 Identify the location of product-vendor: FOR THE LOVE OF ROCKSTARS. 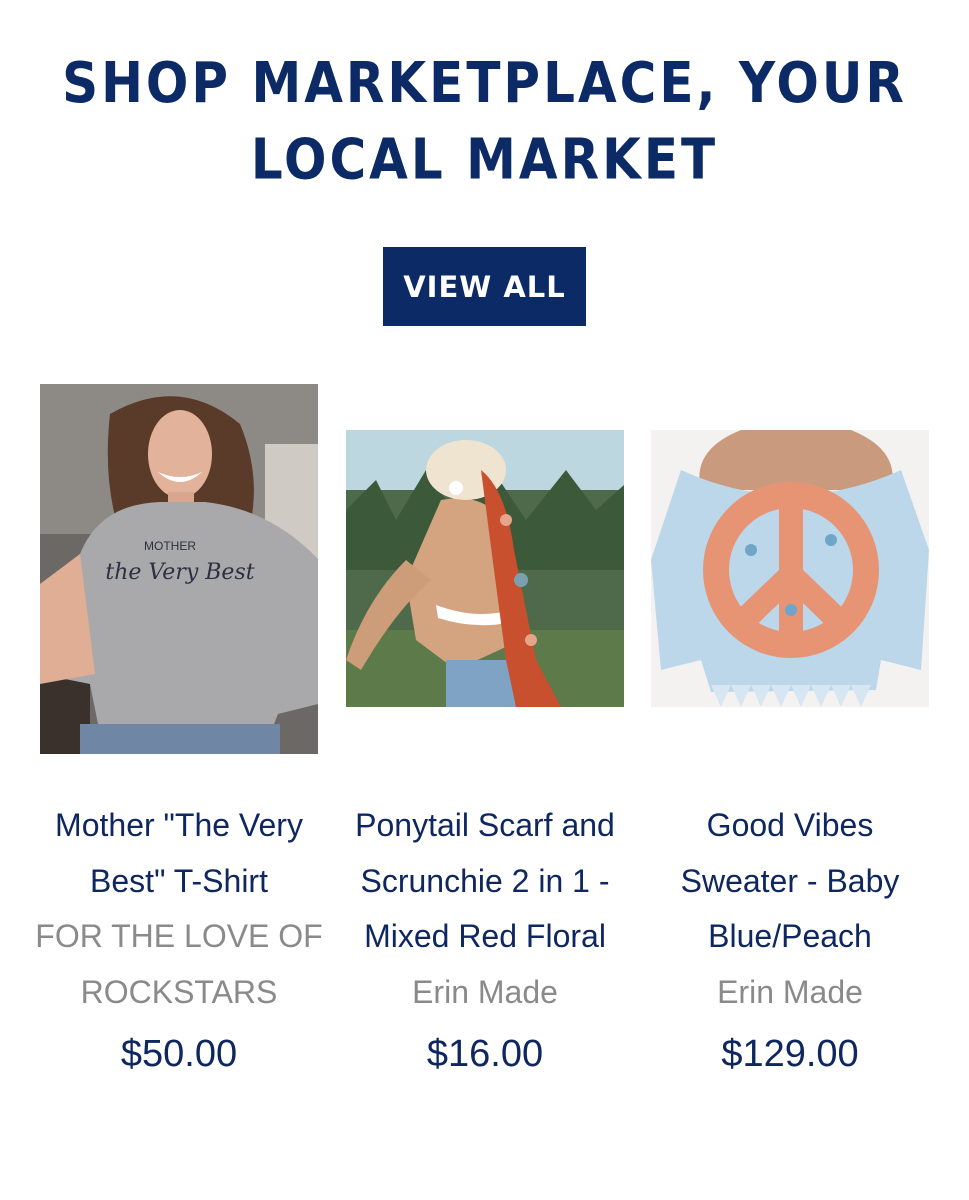
(179, 964).